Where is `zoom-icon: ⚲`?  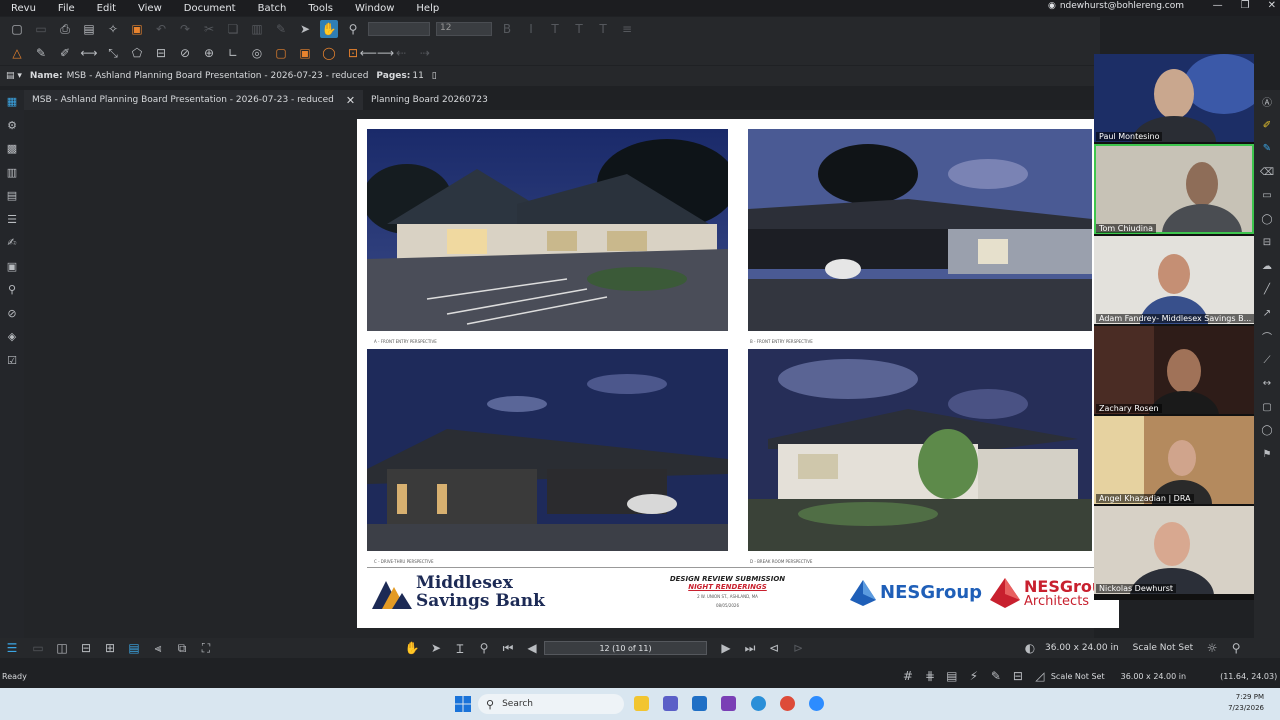
zoom-icon: ⚲ is located at coordinates (353, 29).